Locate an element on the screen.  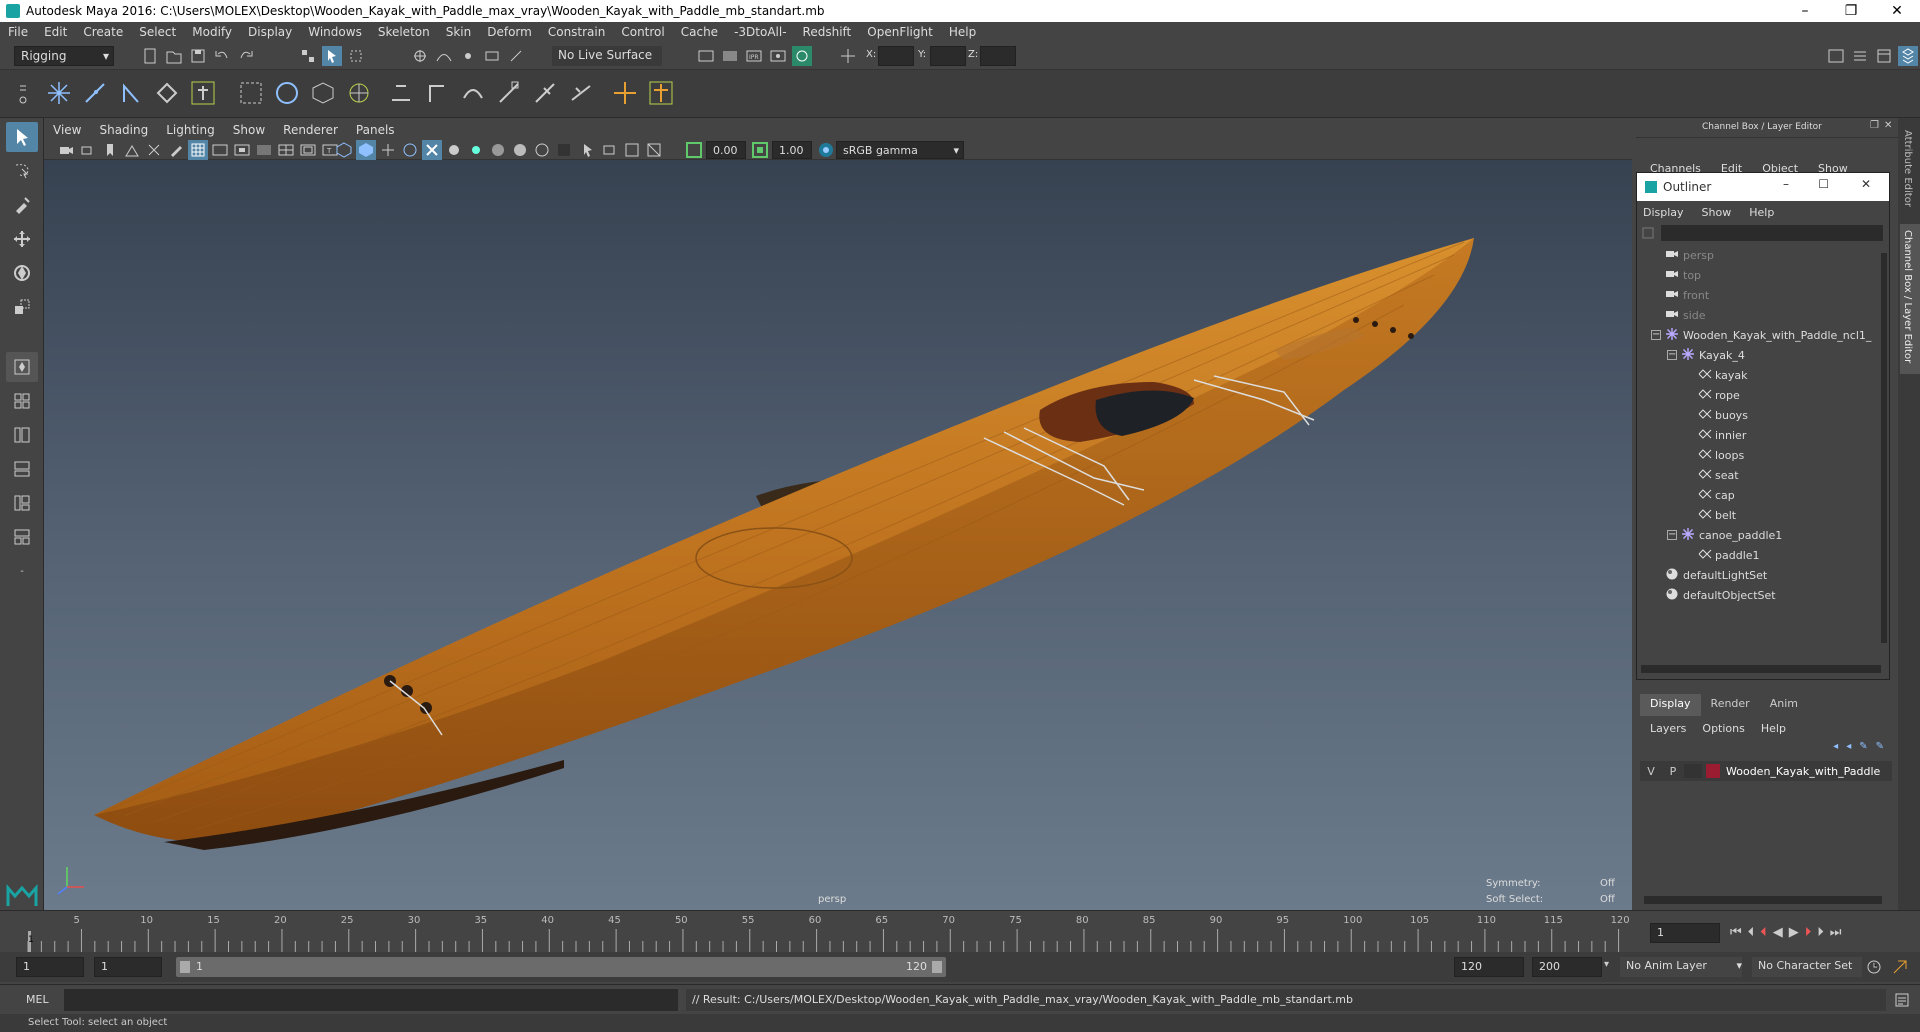
hypershade-layout-icon is located at coordinates (22, 503).